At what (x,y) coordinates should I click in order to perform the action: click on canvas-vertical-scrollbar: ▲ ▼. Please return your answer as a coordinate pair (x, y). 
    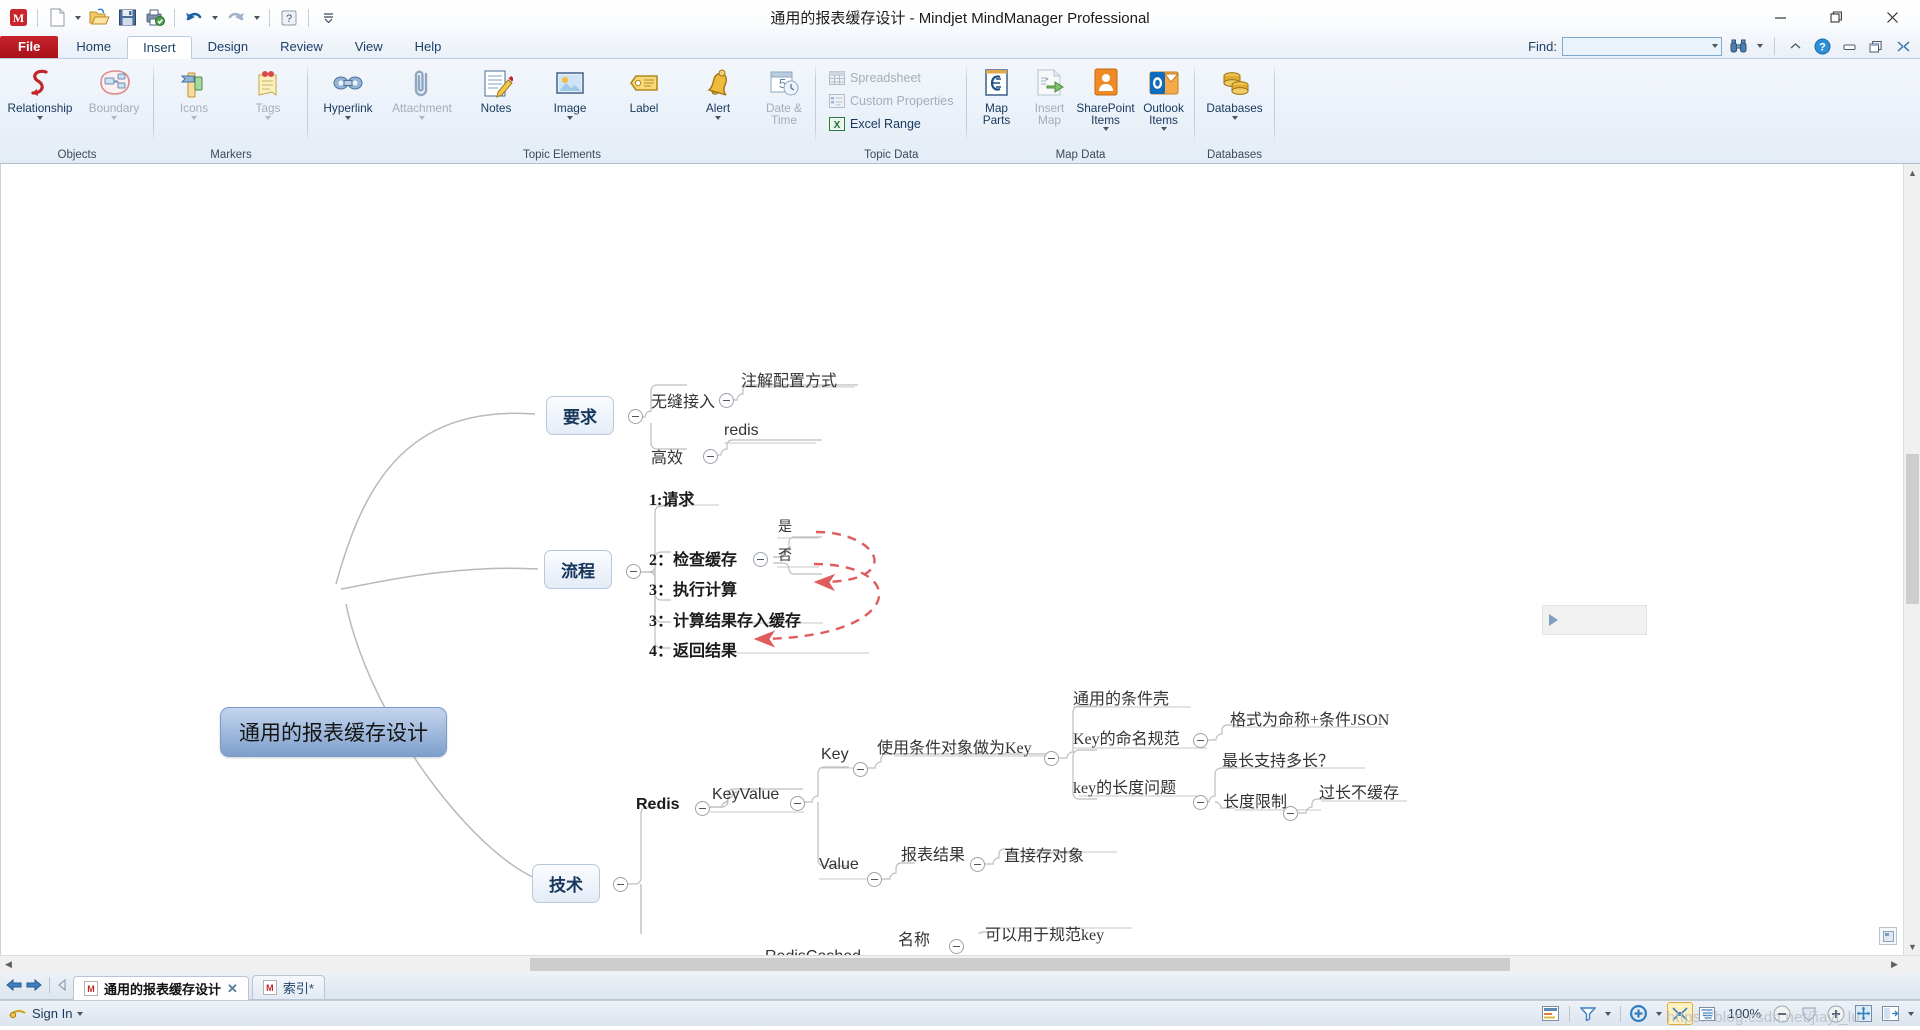
    Looking at the image, I should click on (1911, 559).